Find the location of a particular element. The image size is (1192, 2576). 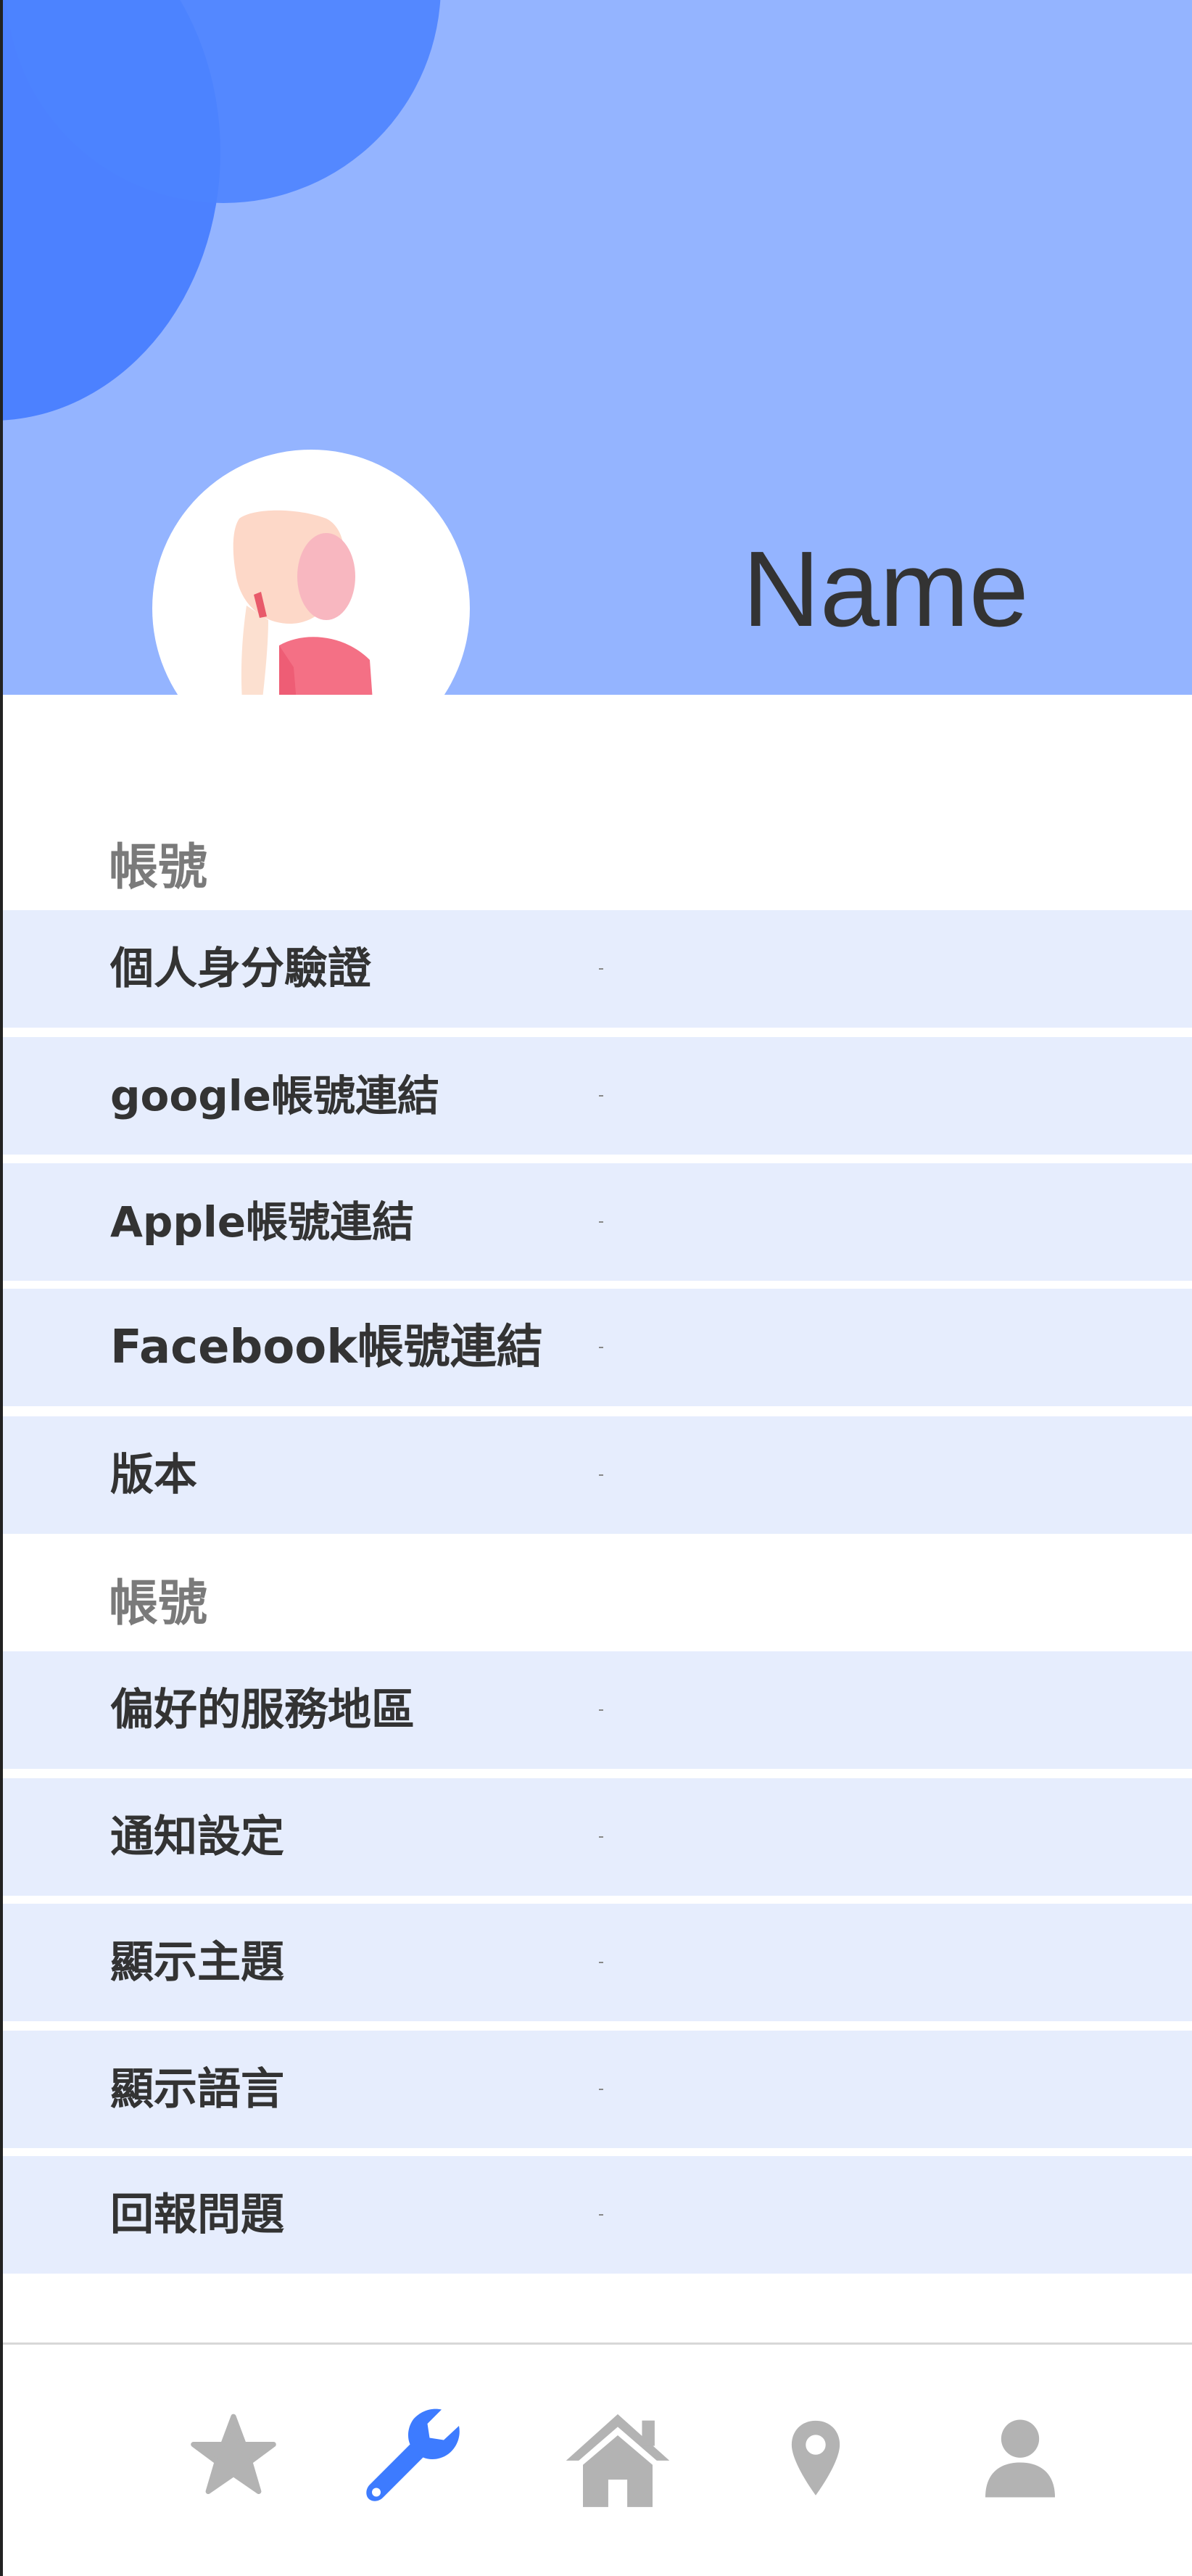

row-label: 顯示語言 is located at coordinates (197, 2089).